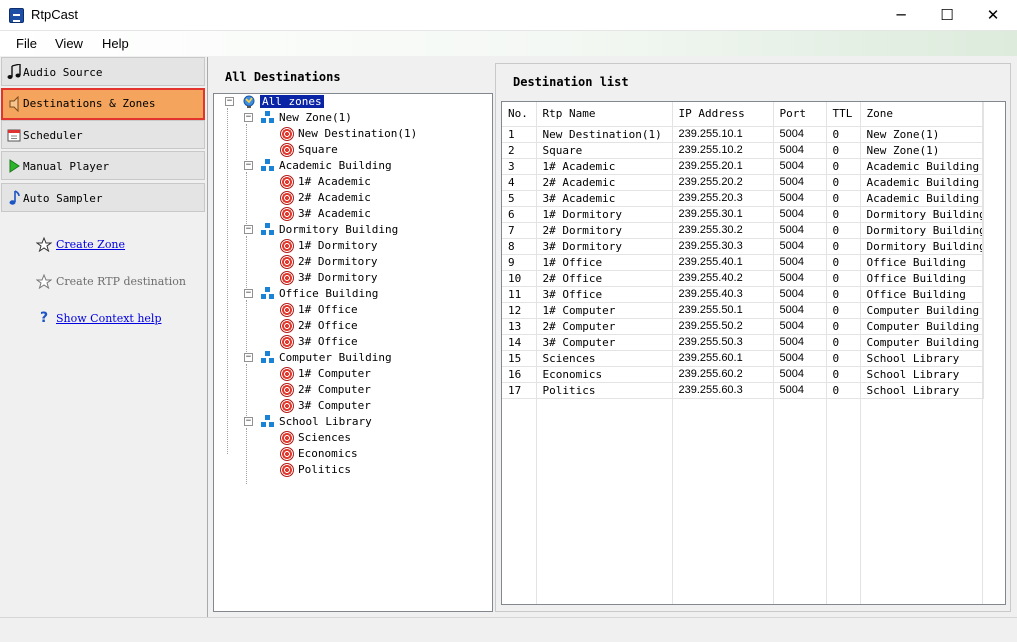 Image resolution: width=1017 pixels, height=642 pixels. What do you see at coordinates (800, 114) in the screenshot?
I see `column-header-port: Port` at bounding box center [800, 114].